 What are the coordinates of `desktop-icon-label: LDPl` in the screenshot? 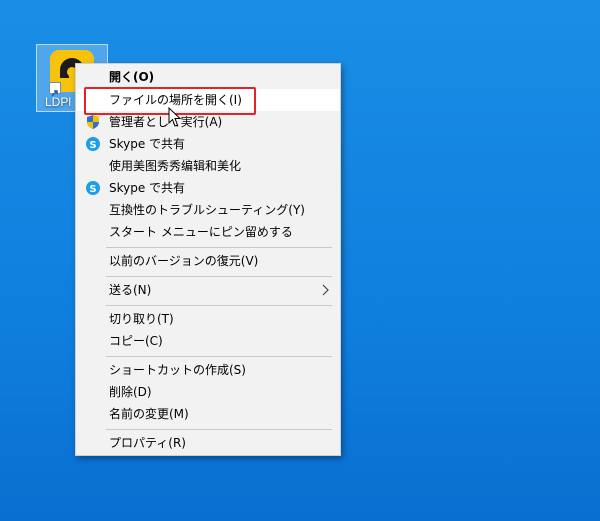 It's located at (58, 102).